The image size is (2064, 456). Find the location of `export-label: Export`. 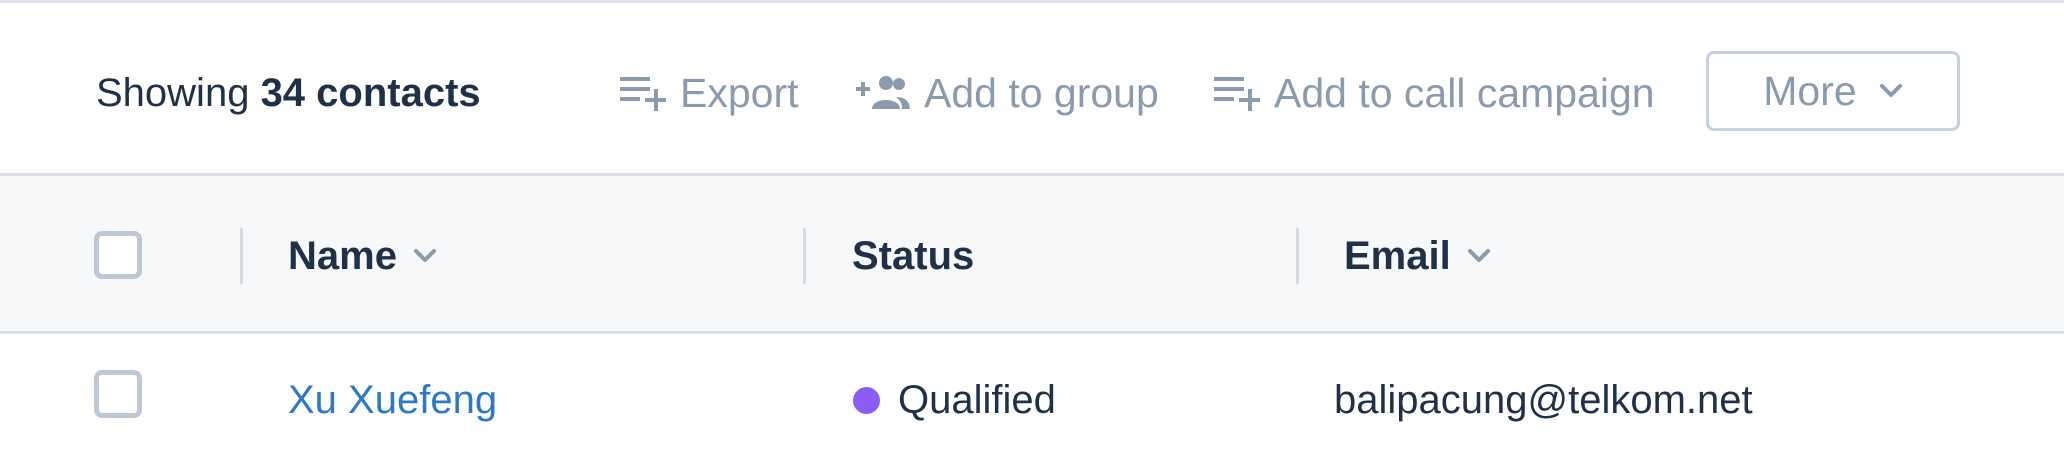

export-label: Export is located at coordinates (739, 92).